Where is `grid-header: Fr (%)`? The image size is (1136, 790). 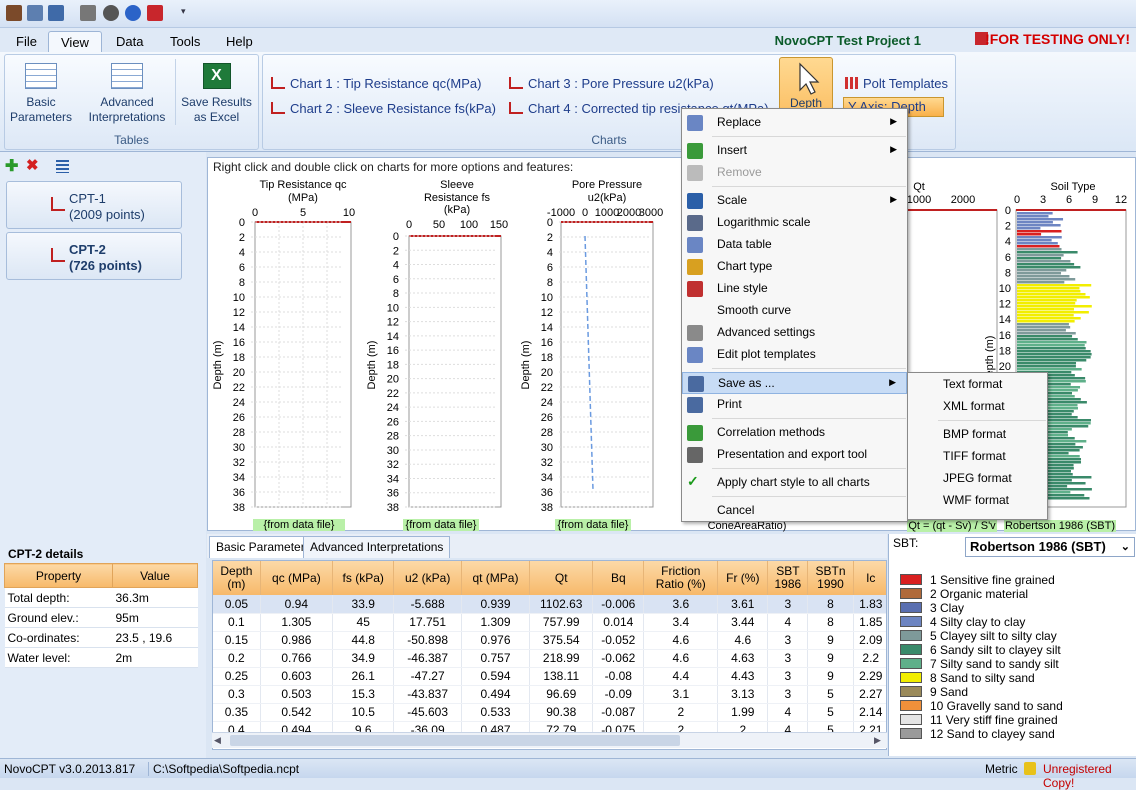
grid-header: Fr (%) is located at coordinates (743, 578).